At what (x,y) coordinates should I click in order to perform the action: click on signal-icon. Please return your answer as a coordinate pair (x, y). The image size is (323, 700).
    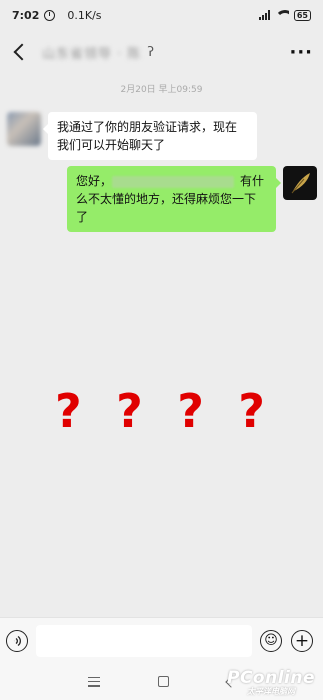
    Looking at the image, I should click on (264, 15).